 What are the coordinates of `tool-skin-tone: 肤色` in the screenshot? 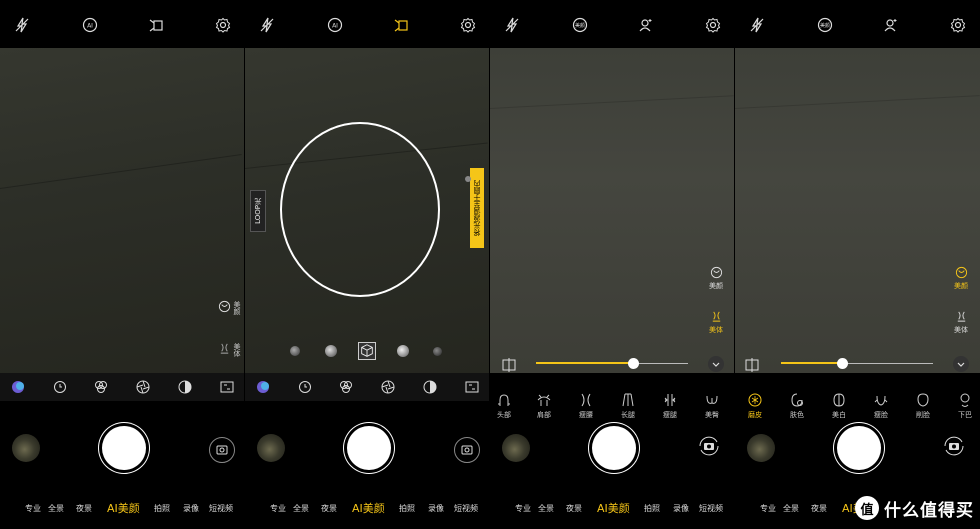 It's located at (797, 406).